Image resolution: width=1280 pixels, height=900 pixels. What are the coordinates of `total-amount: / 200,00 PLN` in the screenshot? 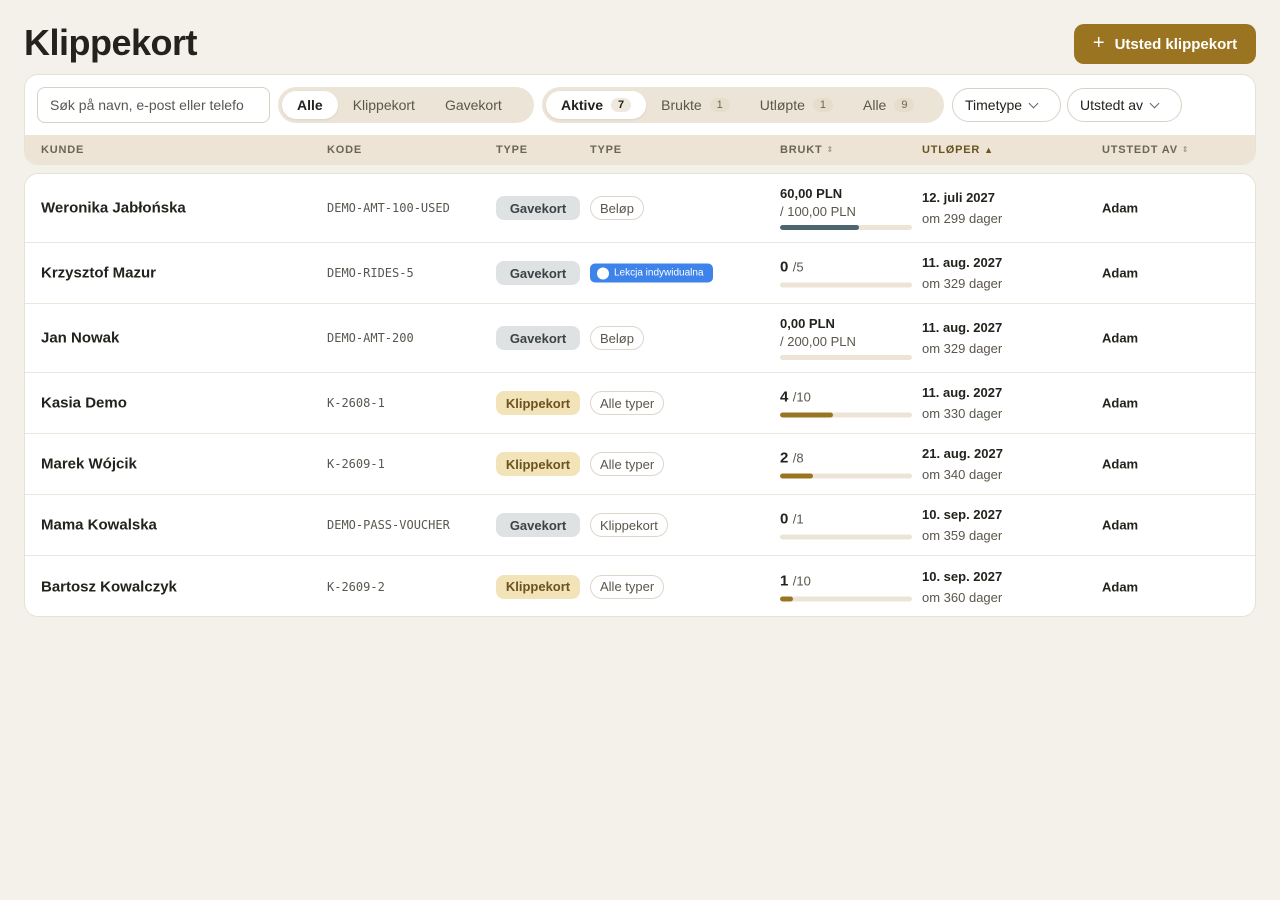 It's located at (818, 341).